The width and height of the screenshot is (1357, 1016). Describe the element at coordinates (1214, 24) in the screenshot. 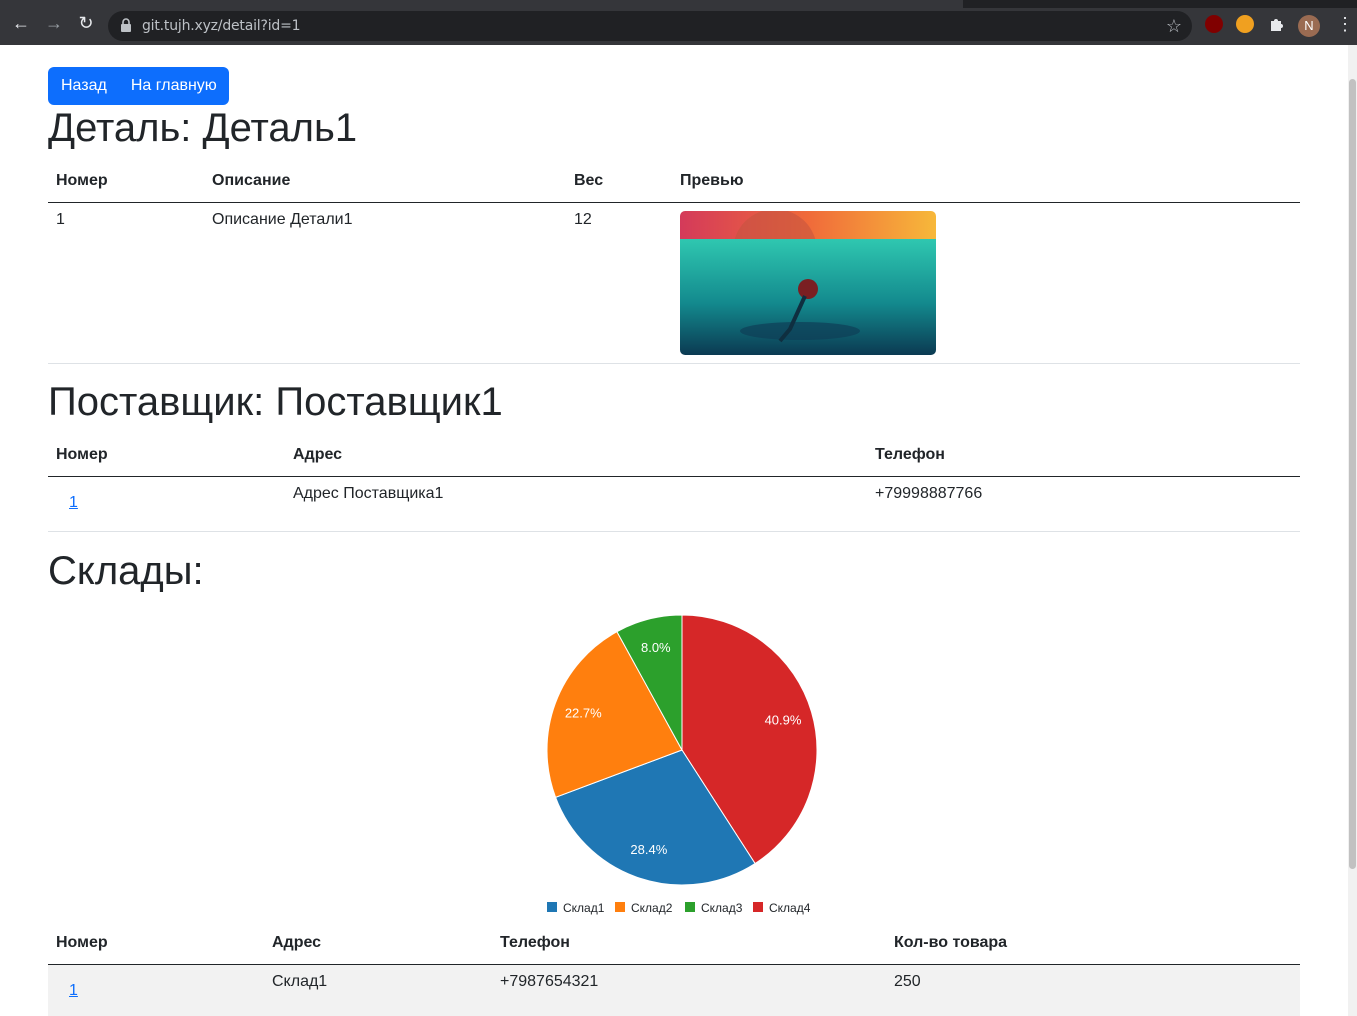

I see `ublock-extension-icon` at that location.